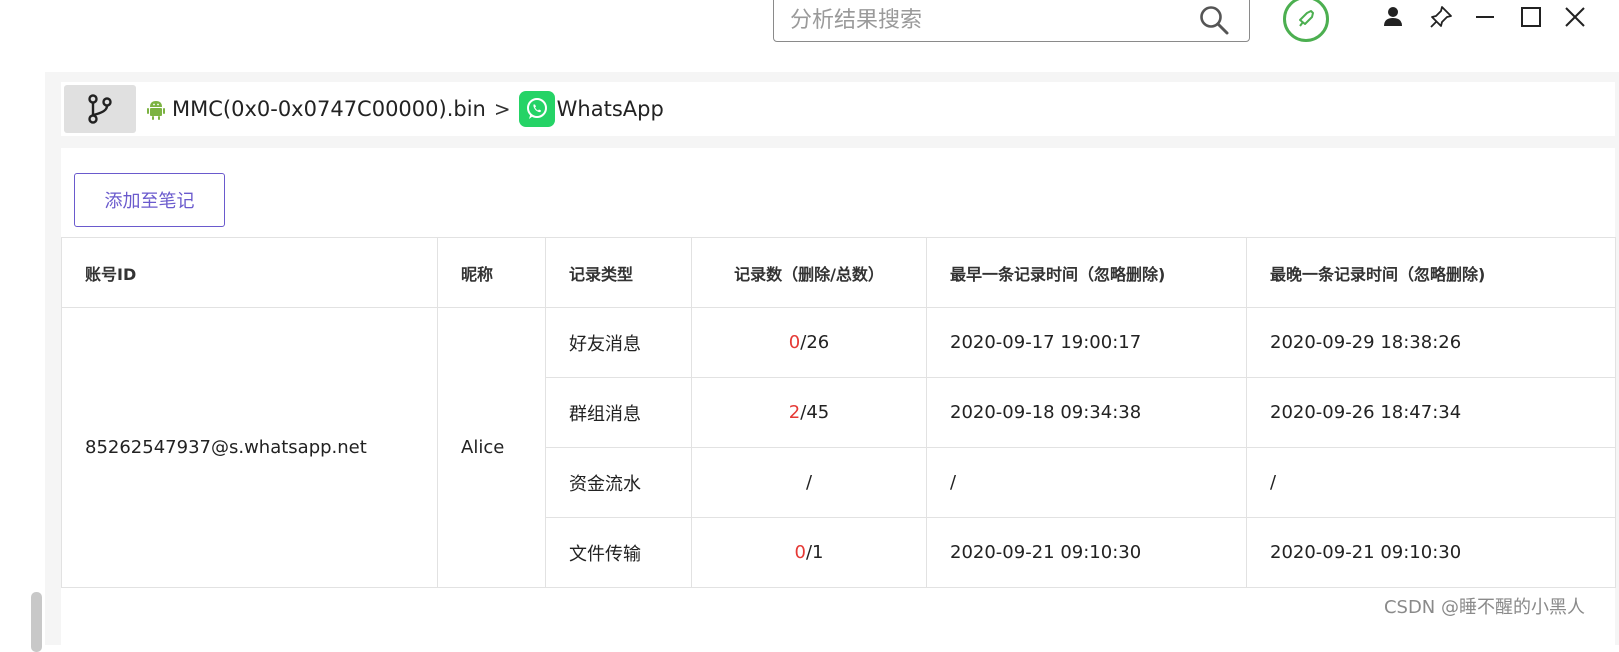 The height and width of the screenshot is (652, 1619). What do you see at coordinates (1393, 17) in the screenshot?
I see `user-icon` at bounding box center [1393, 17].